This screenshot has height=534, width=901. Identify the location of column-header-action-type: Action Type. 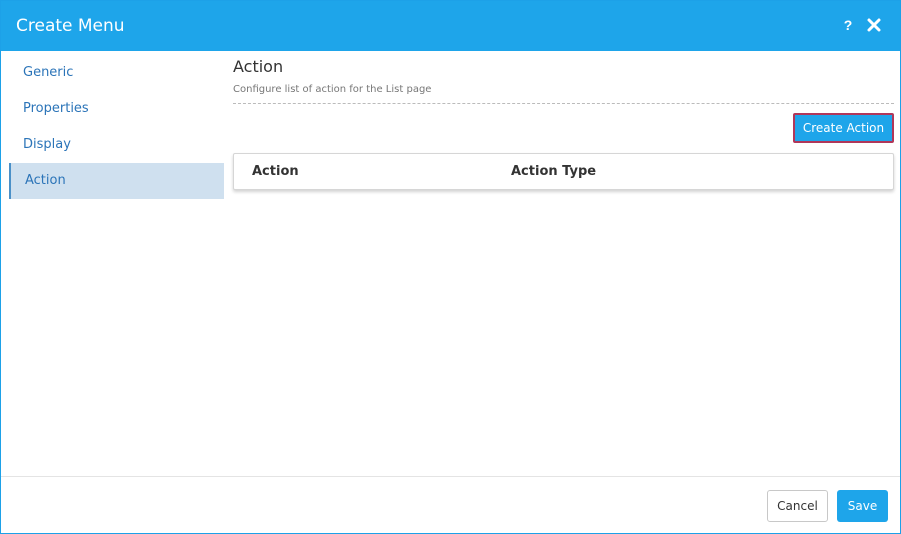
(553, 171).